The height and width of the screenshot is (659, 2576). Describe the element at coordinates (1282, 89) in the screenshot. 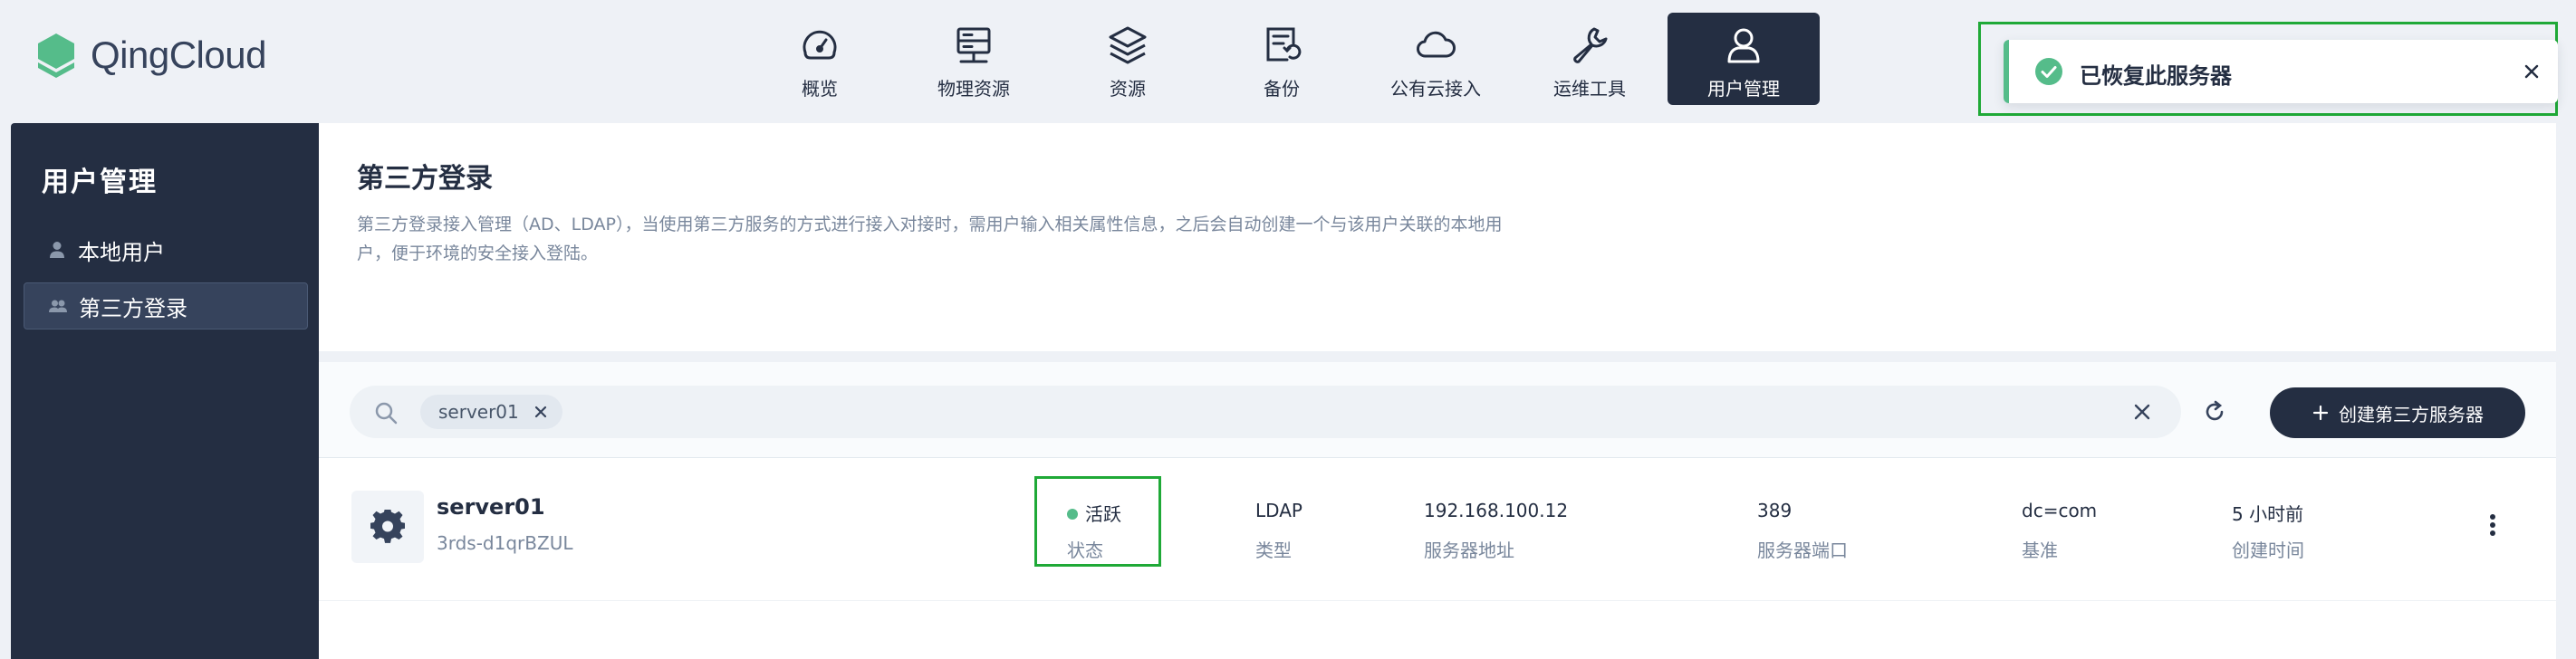

I see `nav-label: 备份` at that location.